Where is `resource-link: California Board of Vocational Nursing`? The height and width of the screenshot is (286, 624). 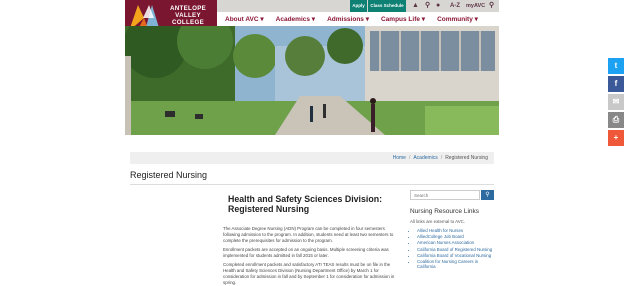 resource-link: California Board of Vocational Nursing is located at coordinates (457, 256).